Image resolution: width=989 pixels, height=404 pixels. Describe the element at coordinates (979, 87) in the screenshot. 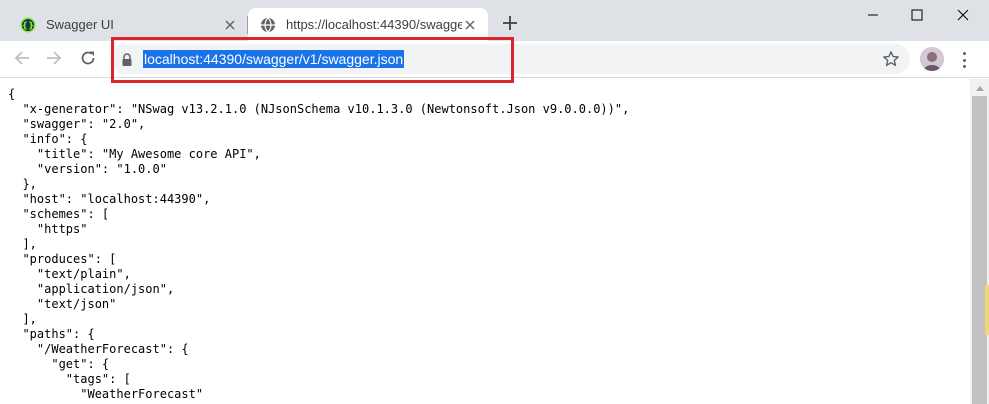

I see `scroll-up-arrow-icon` at that location.